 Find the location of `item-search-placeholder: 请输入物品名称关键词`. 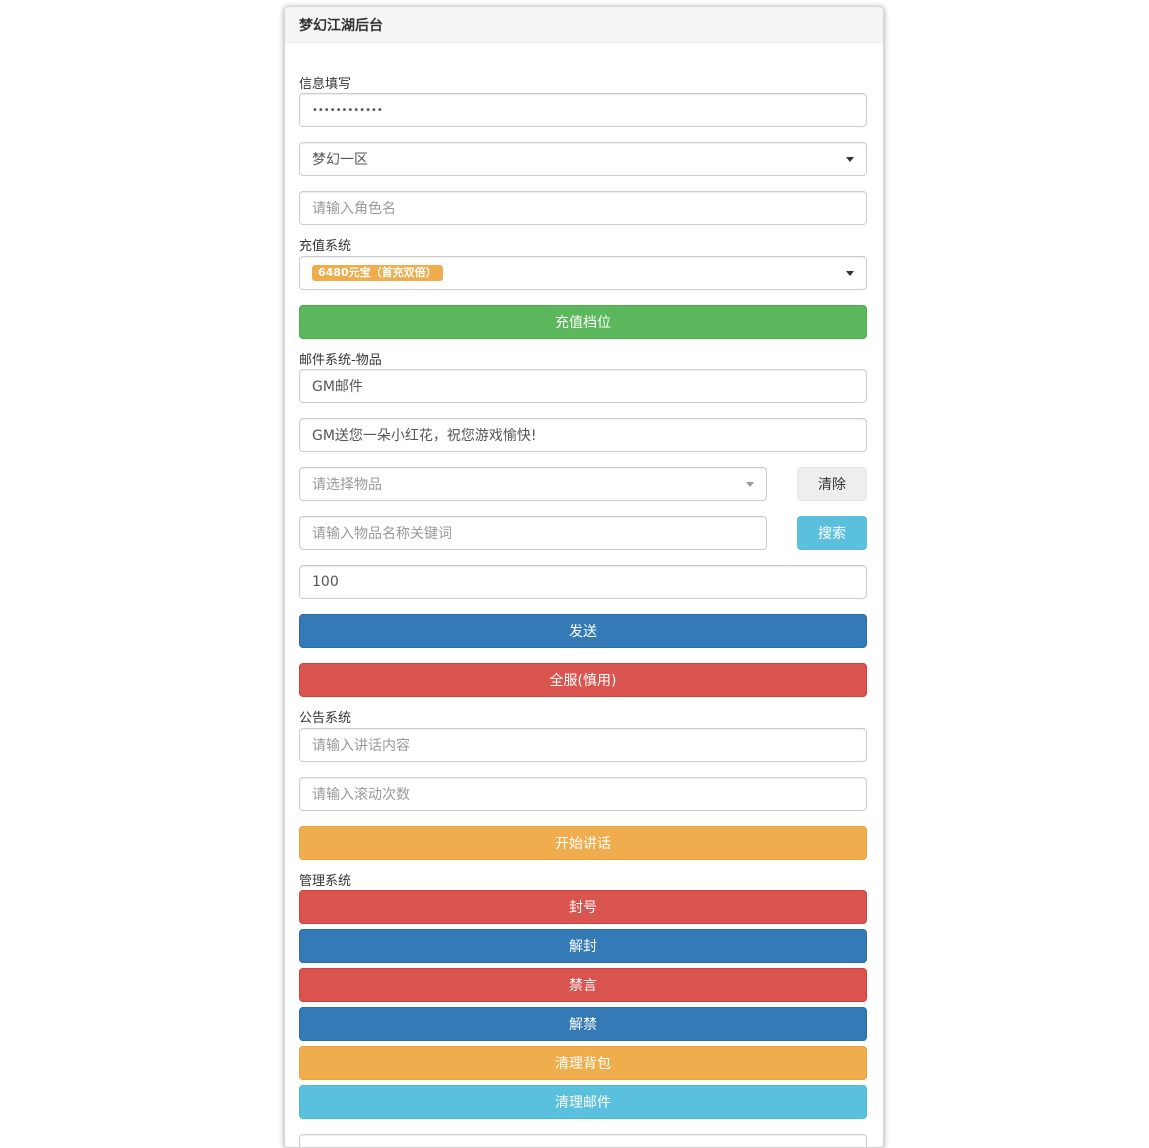

item-search-placeholder: 请输入物品名称关键词 is located at coordinates (382, 534).